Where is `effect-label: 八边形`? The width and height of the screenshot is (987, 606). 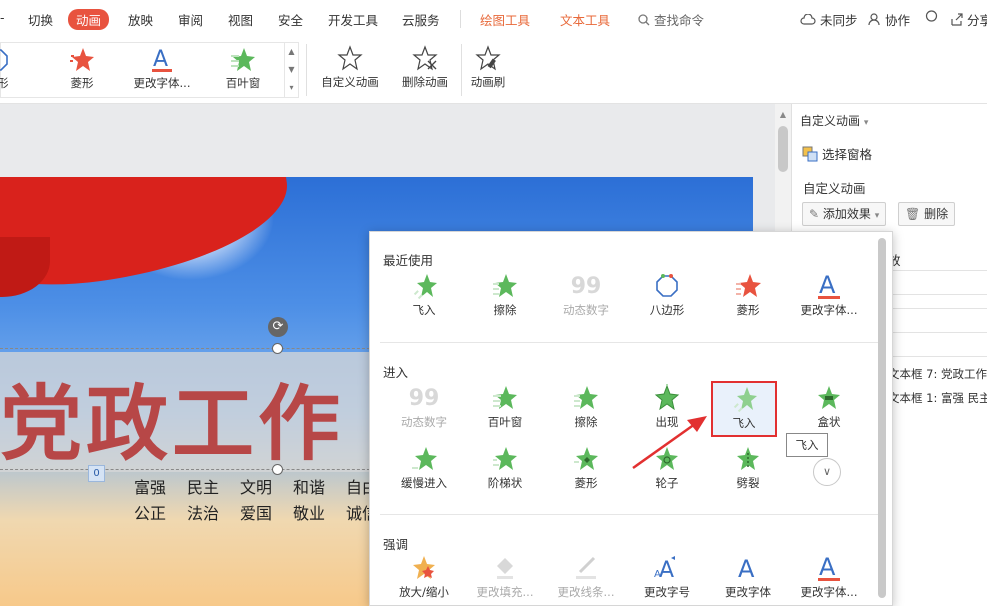
effect-label: 八边形 is located at coordinates (667, 310).